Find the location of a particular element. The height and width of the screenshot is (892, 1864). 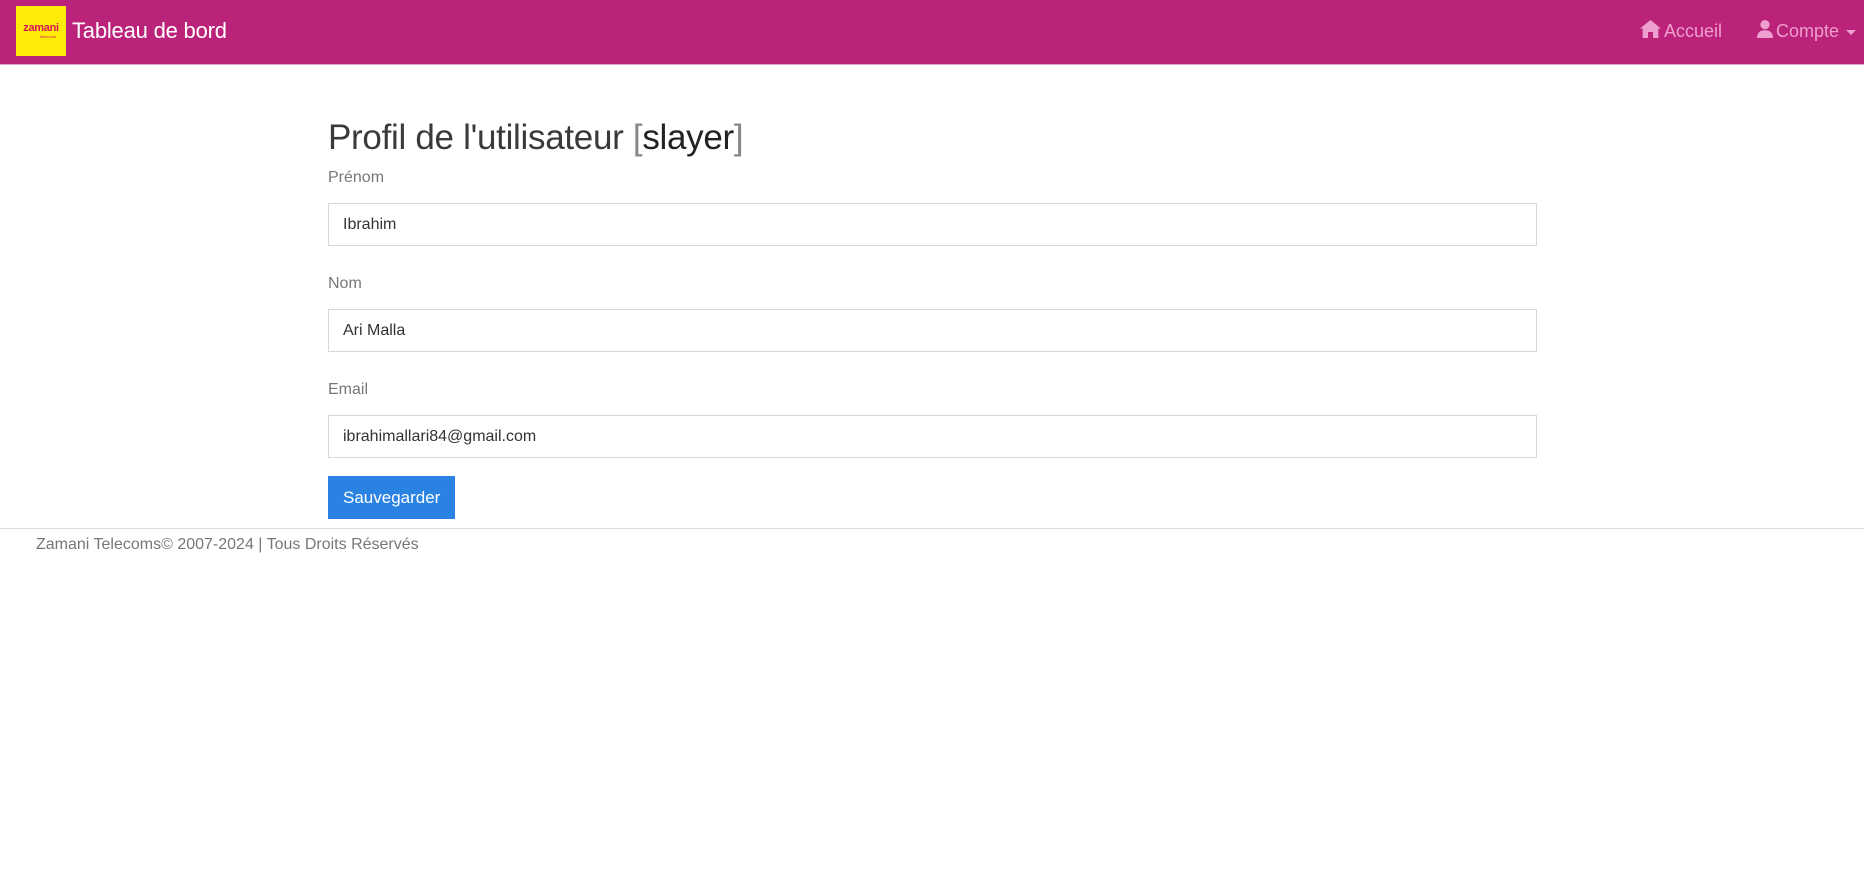

email-group: Email is located at coordinates (932, 419).